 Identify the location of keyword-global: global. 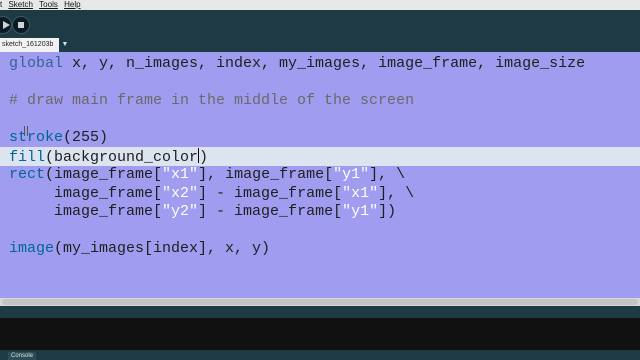
(36, 63).